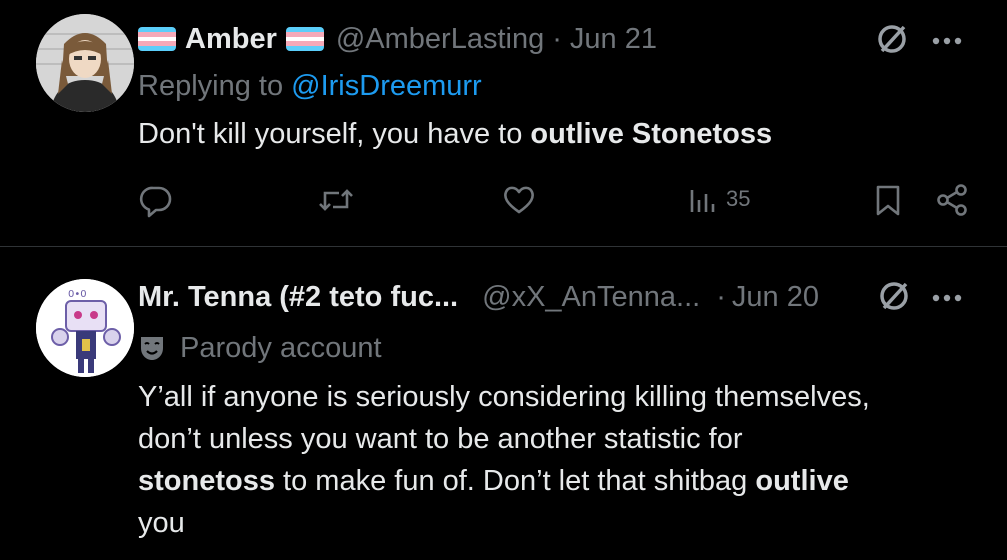  Describe the element at coordinates (702, 201) in the screenshot. I see `views-icon` at that location.